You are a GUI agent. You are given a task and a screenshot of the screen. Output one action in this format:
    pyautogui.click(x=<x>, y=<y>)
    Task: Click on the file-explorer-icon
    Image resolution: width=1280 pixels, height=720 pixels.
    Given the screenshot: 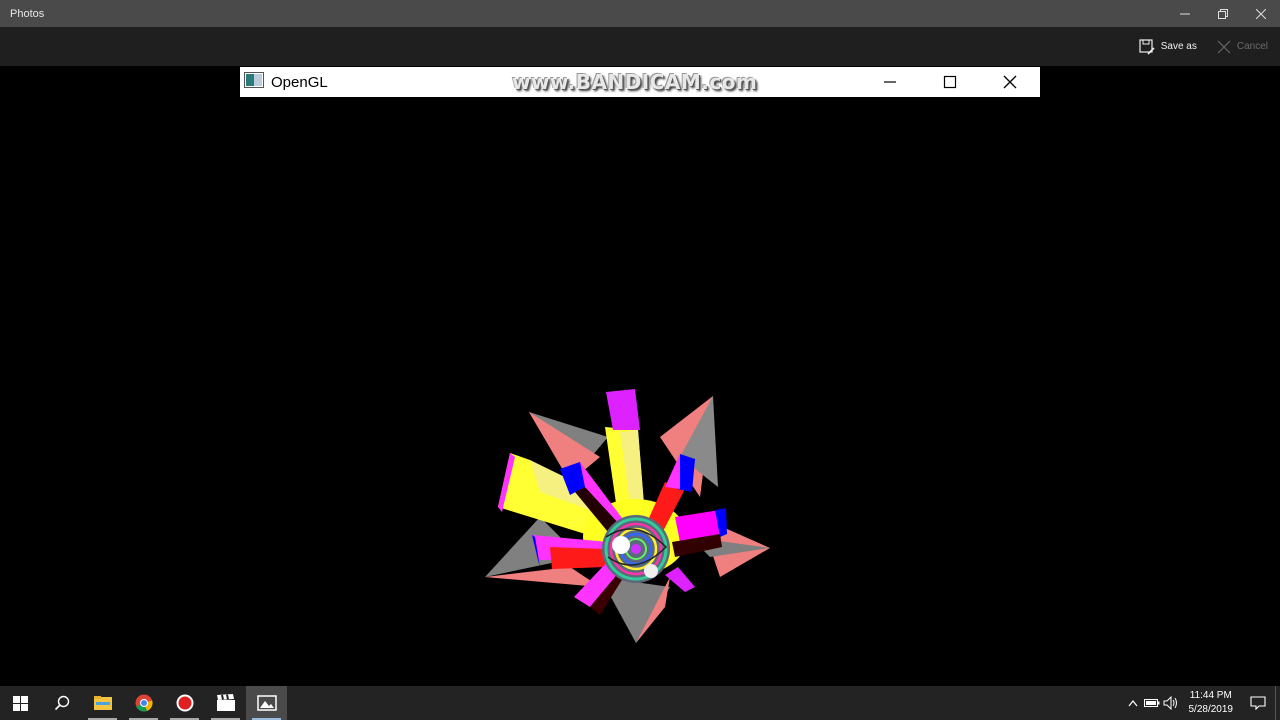 What is the action you would take?
    pyautogui.click(x=102, y=703)
    